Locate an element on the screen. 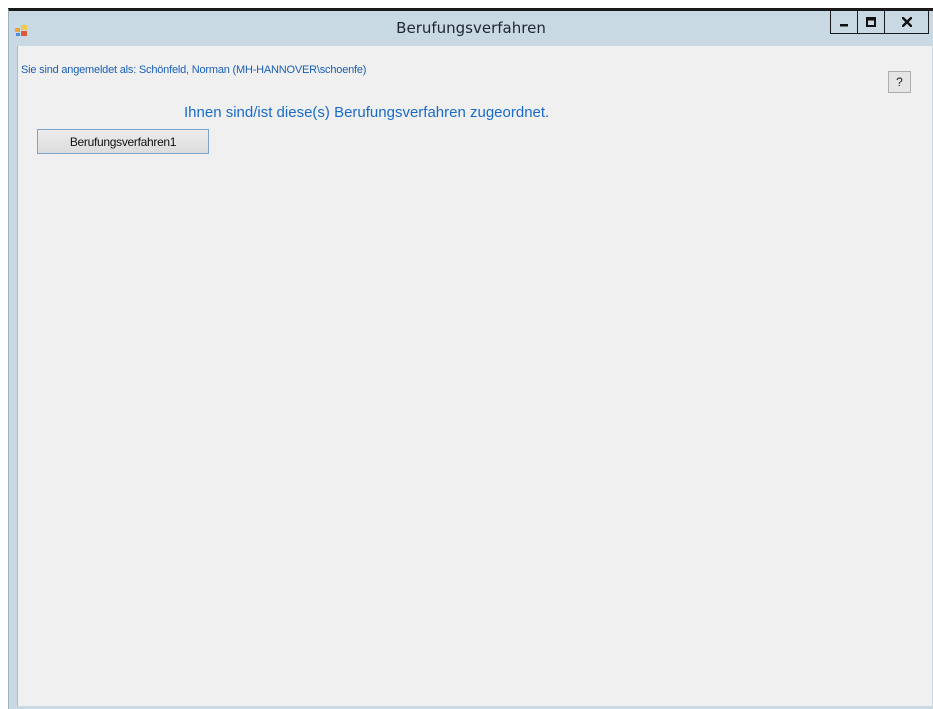 The image size is (933, 709). close-icon is located at coordinates (906, 22).